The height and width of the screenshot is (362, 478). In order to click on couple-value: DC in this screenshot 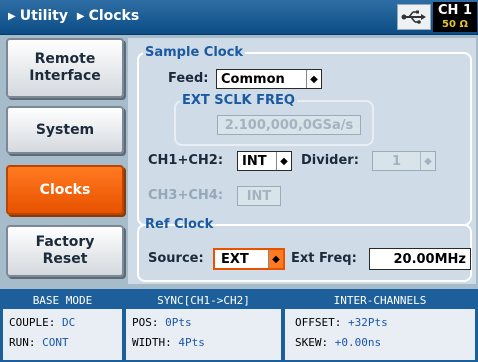, I will do `click(68, 322)`.